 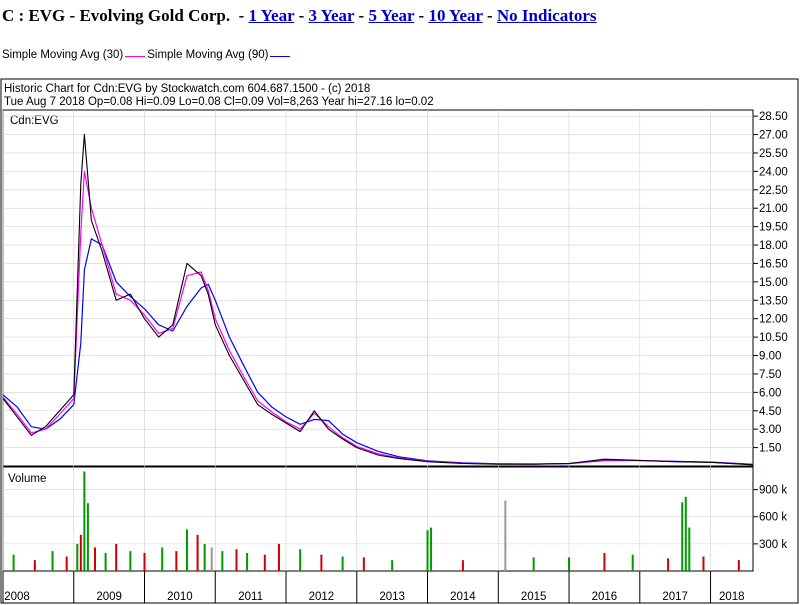 What do you see at coordinates (208, 55) in the screenshot?
I see `legend-sma90-label: Simple Moving Avg (90)` at bounding box center [208, 55].